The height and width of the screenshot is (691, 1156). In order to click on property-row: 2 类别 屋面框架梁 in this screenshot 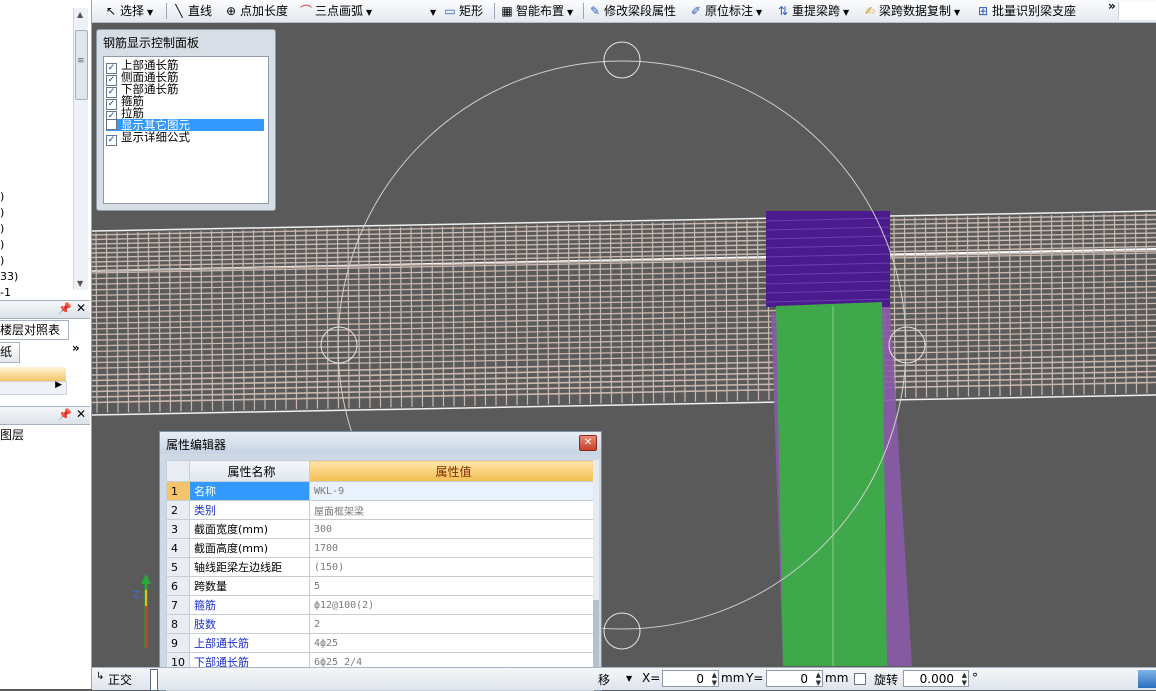, I will do `click(380, 510)`.